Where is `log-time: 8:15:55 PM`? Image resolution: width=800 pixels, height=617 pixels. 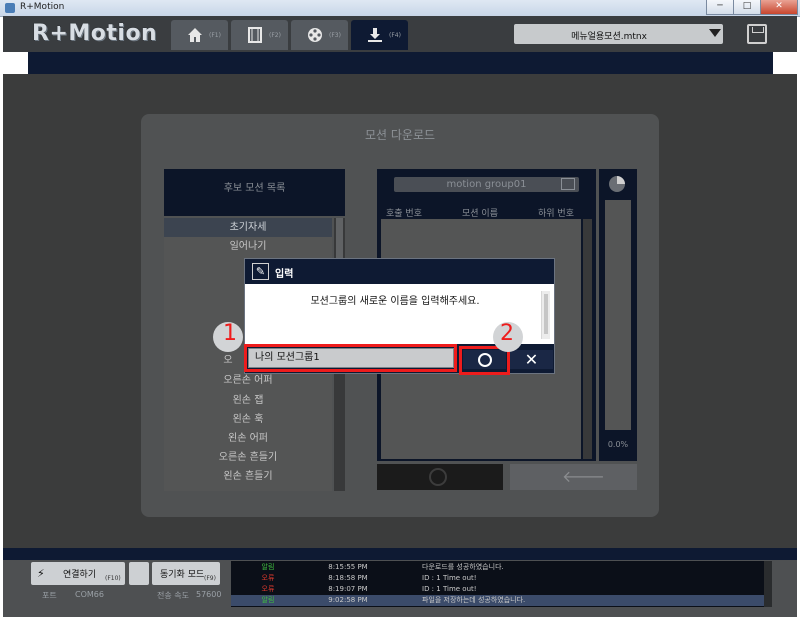
log-time: 8:15:55 PM is located at coordinates (348, 567).